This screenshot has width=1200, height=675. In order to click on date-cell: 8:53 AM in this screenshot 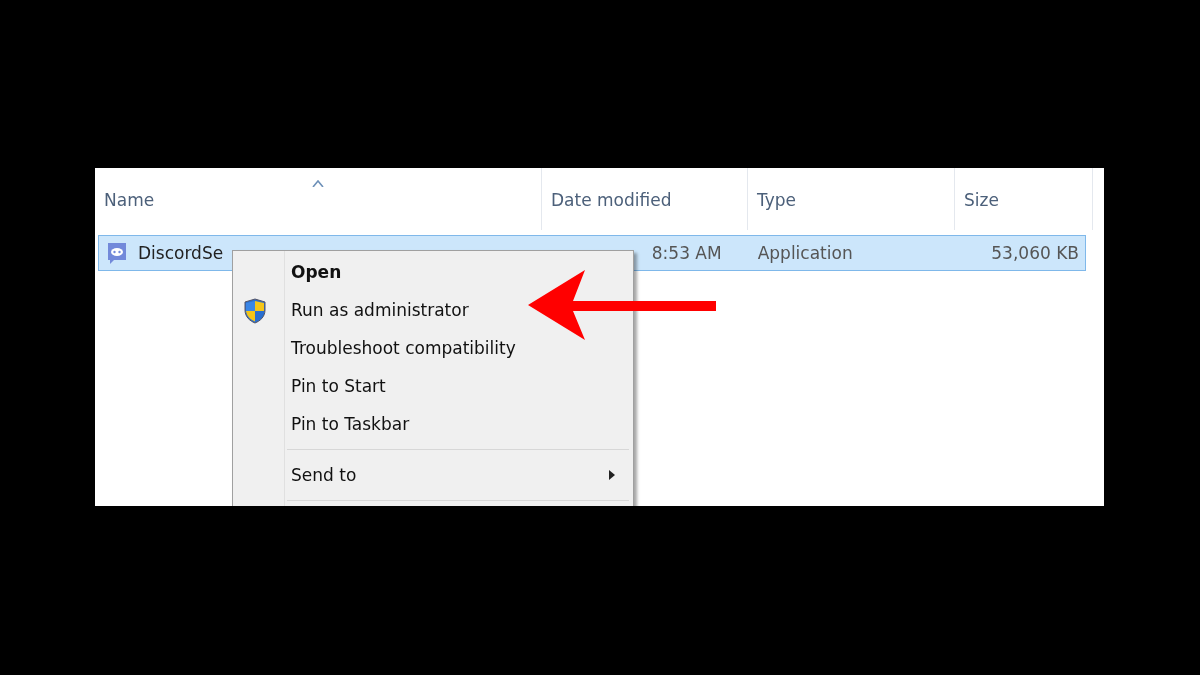, I will do `click(686, 253)`.